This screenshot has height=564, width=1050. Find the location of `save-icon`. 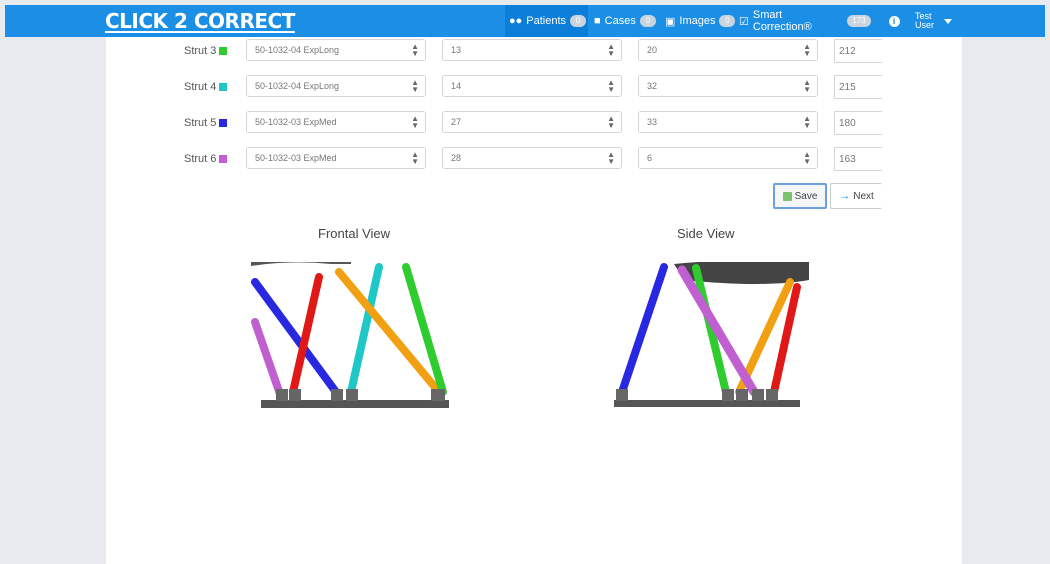

save-icon is located at coordinates (787, 196).